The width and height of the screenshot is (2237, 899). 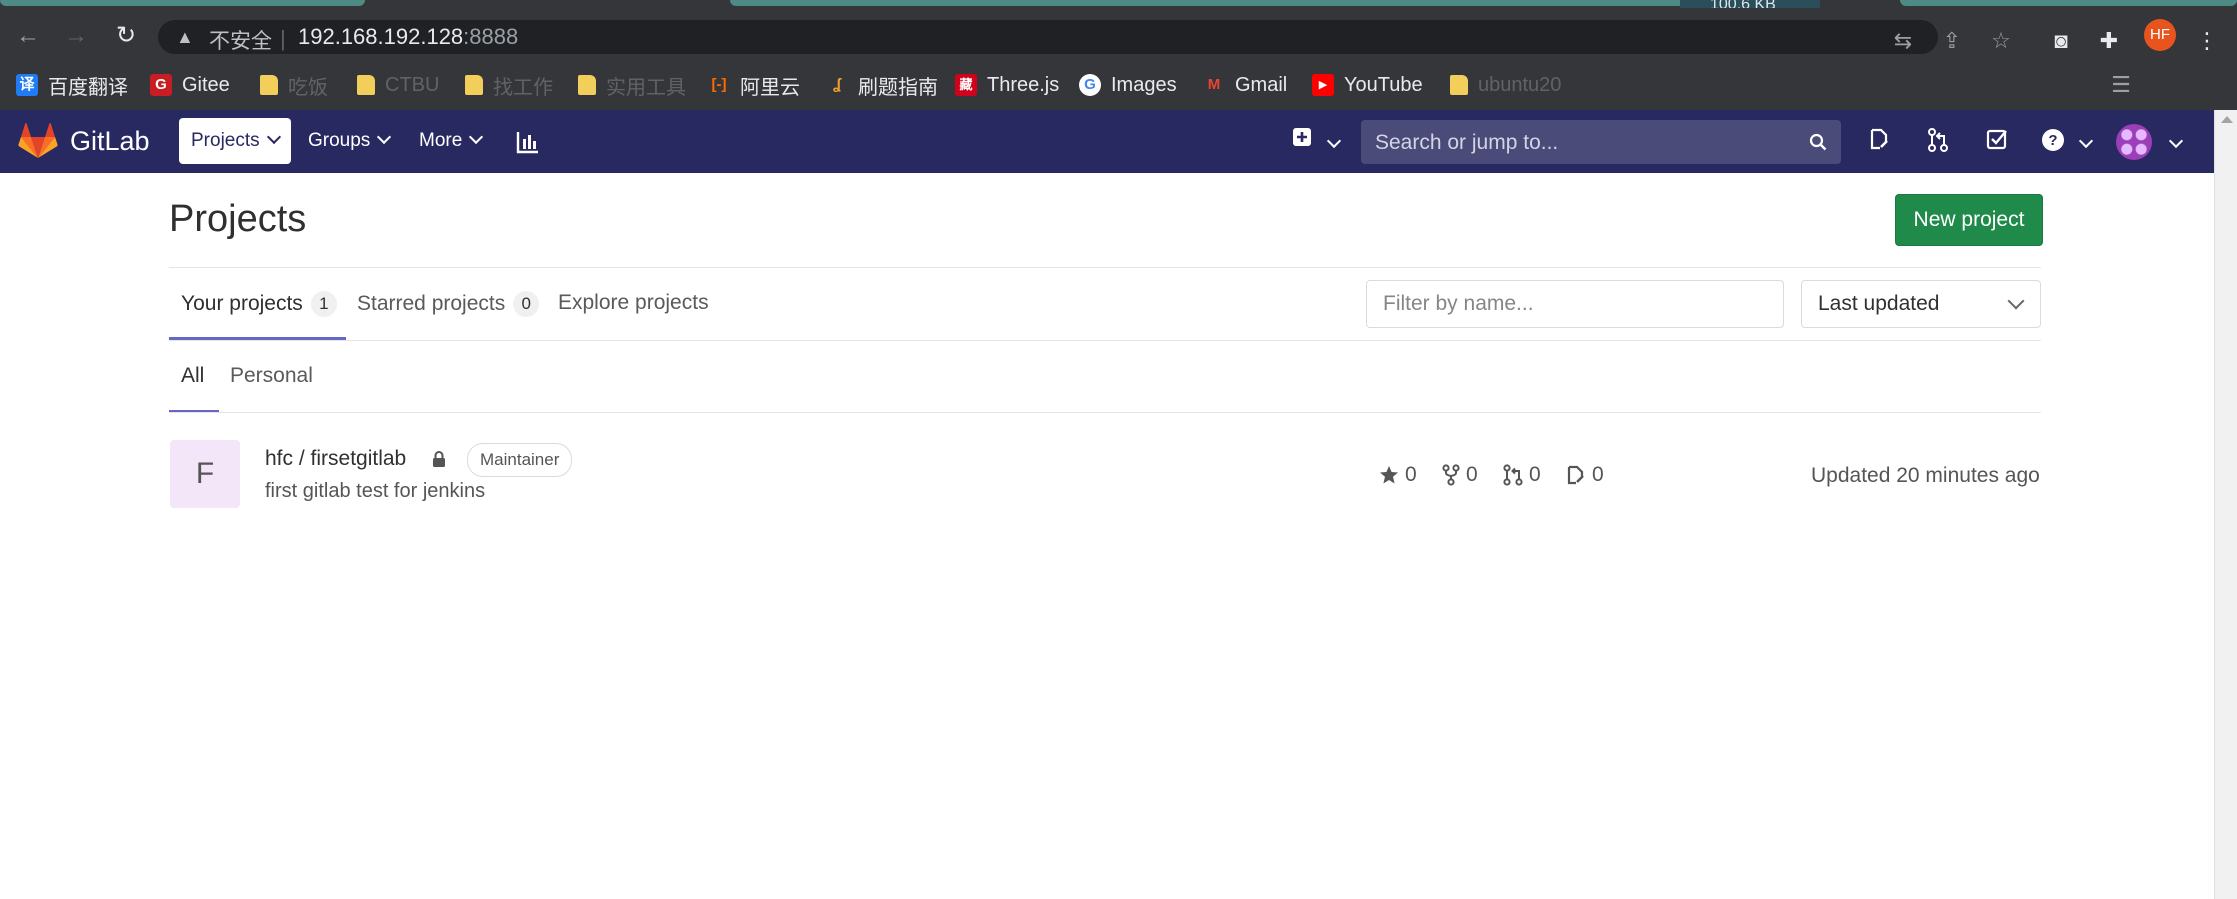 I want to click on merge-requests-count: 0, so click(x=1522, y=475).